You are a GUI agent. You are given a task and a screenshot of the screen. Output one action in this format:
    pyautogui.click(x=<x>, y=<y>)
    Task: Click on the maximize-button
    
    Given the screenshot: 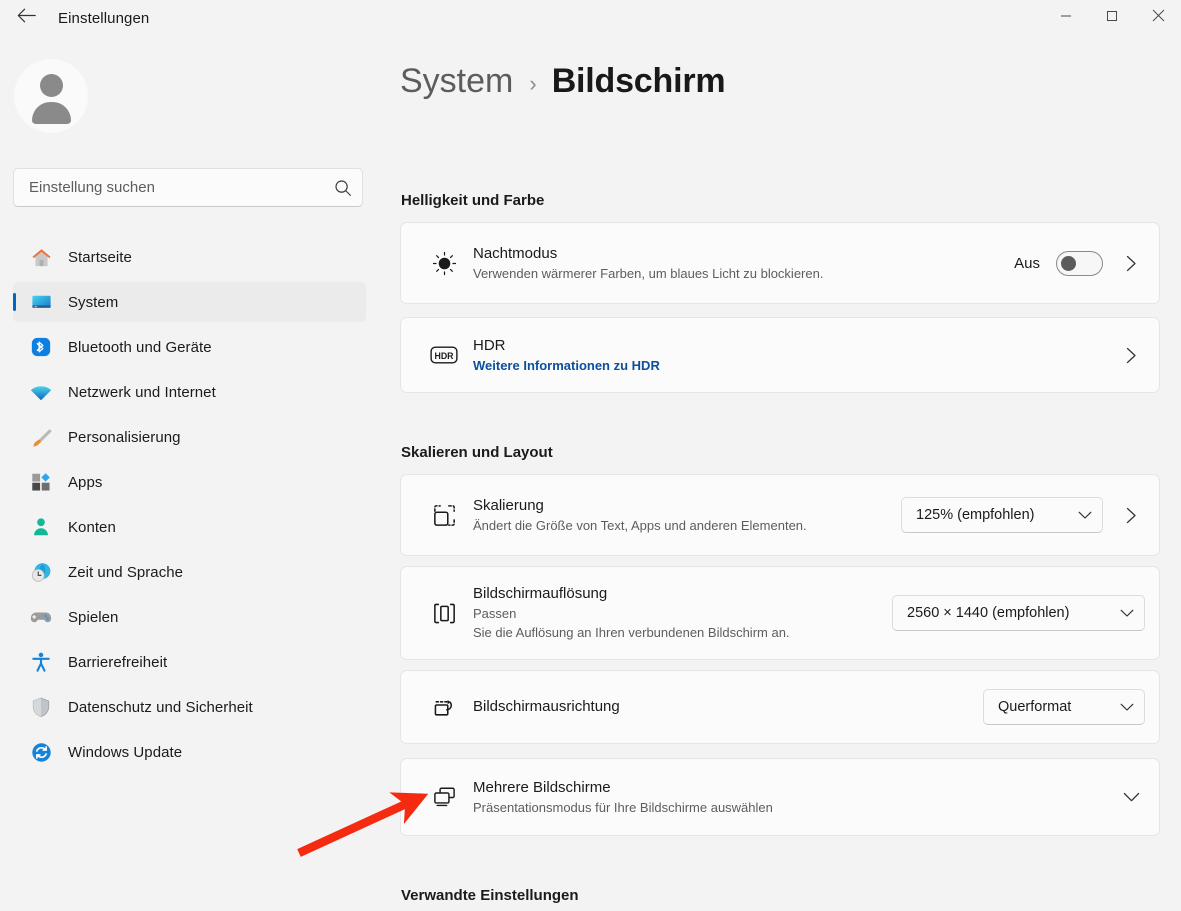 What is the action you would take?
    pyautogui.click(x=1112, y=18)
    